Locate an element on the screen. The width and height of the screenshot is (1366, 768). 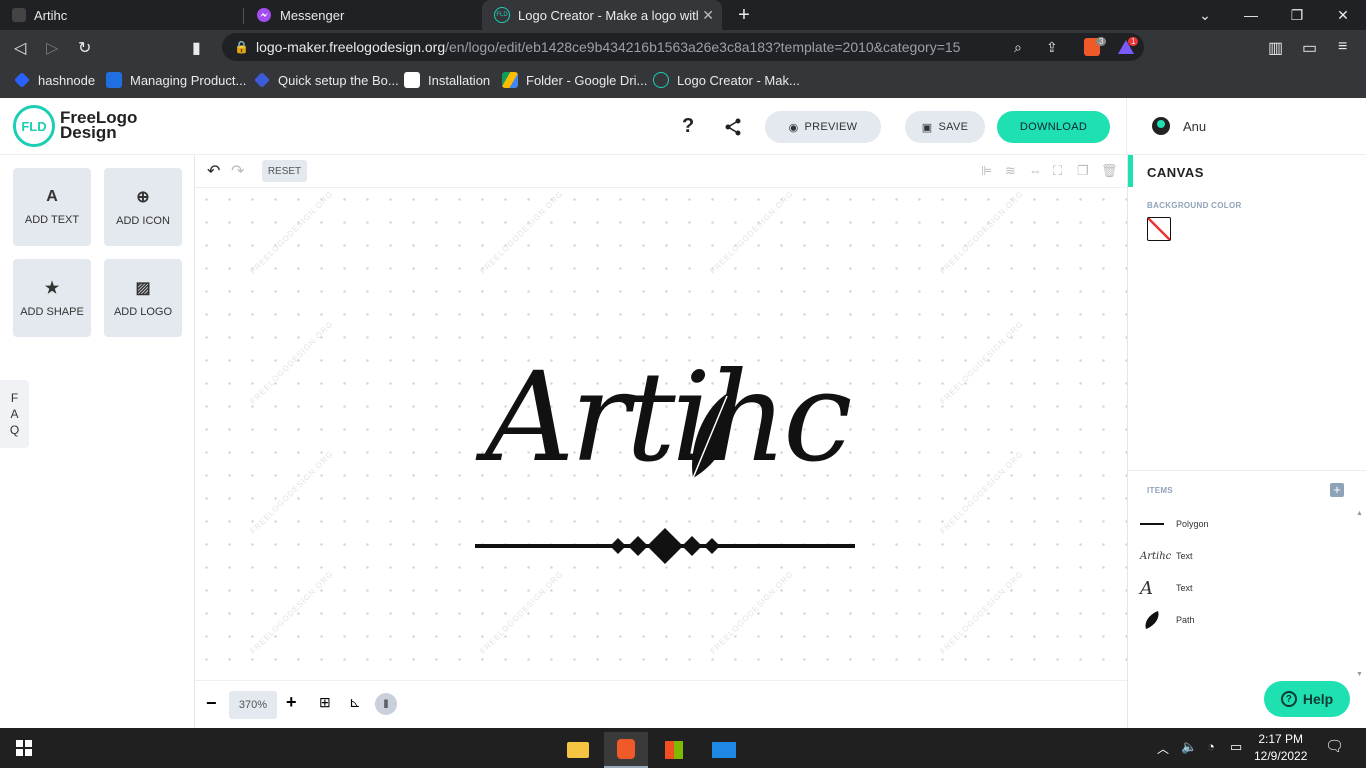
bookmark-hashnode: hashnode is located at coordinates (54, 80).